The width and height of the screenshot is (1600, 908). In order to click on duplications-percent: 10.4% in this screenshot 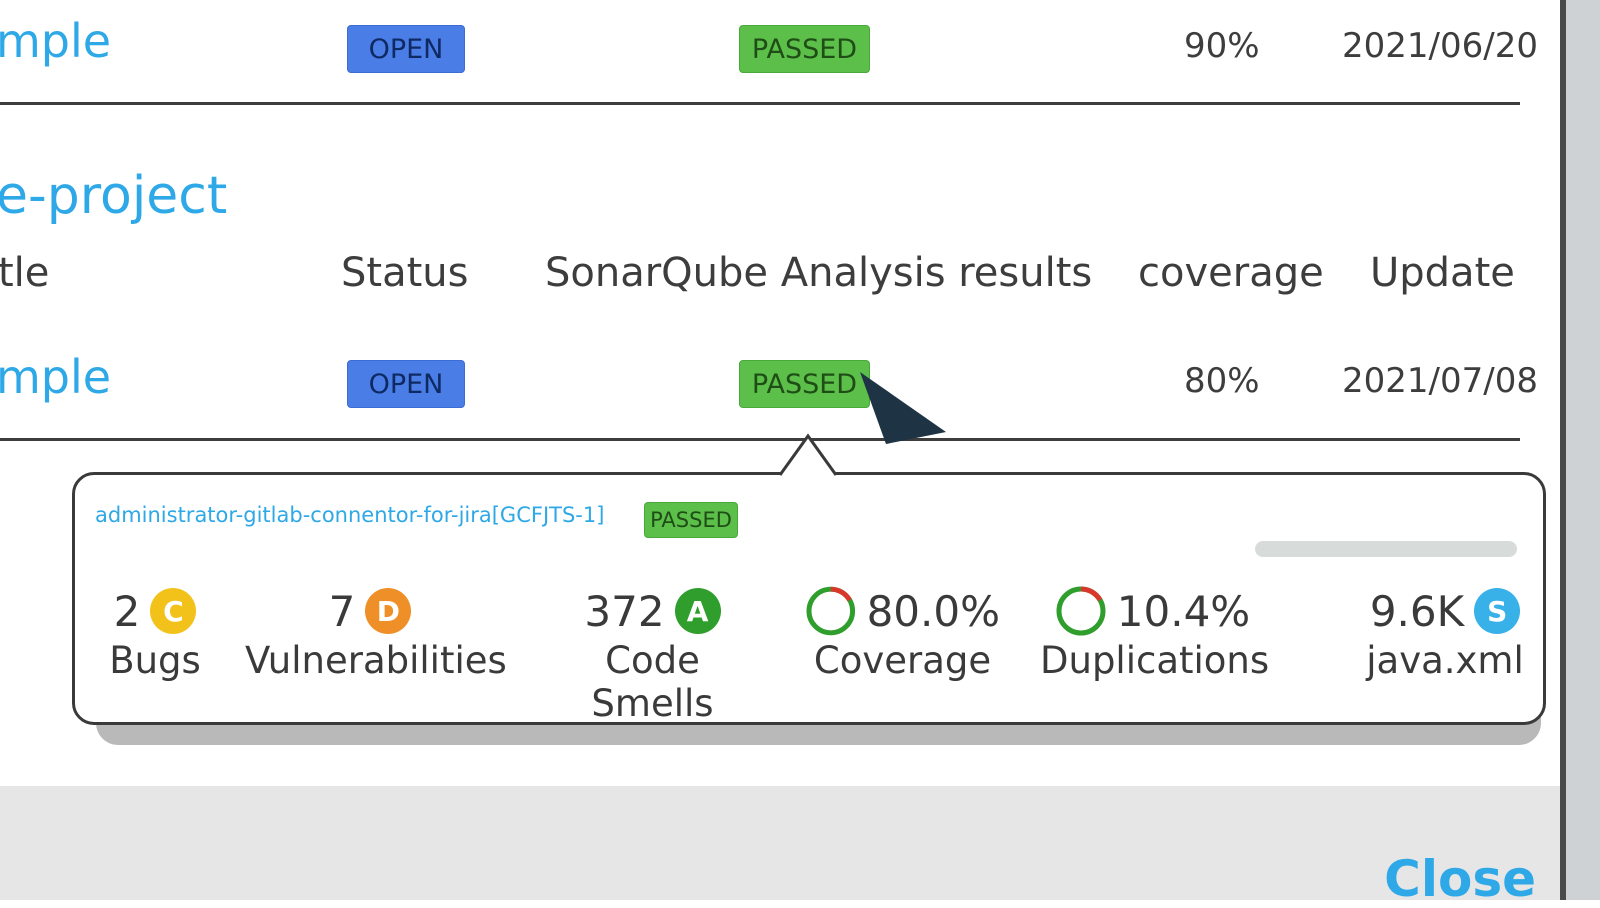, I will do `click(1183, 611)`.